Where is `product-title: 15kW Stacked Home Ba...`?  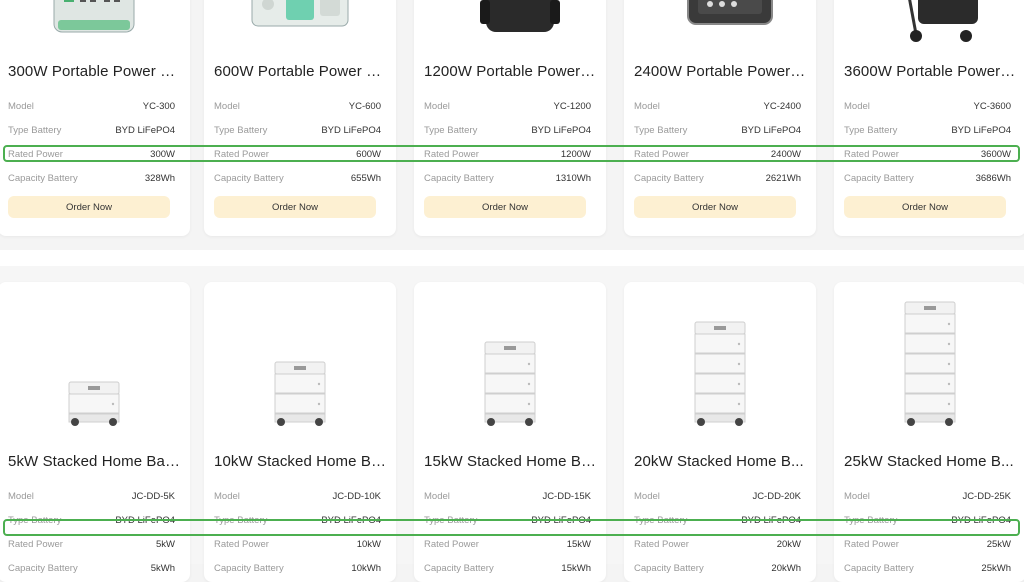
product-title: 15kW Stacked Home Ba... is located at coordinates (510, 461).